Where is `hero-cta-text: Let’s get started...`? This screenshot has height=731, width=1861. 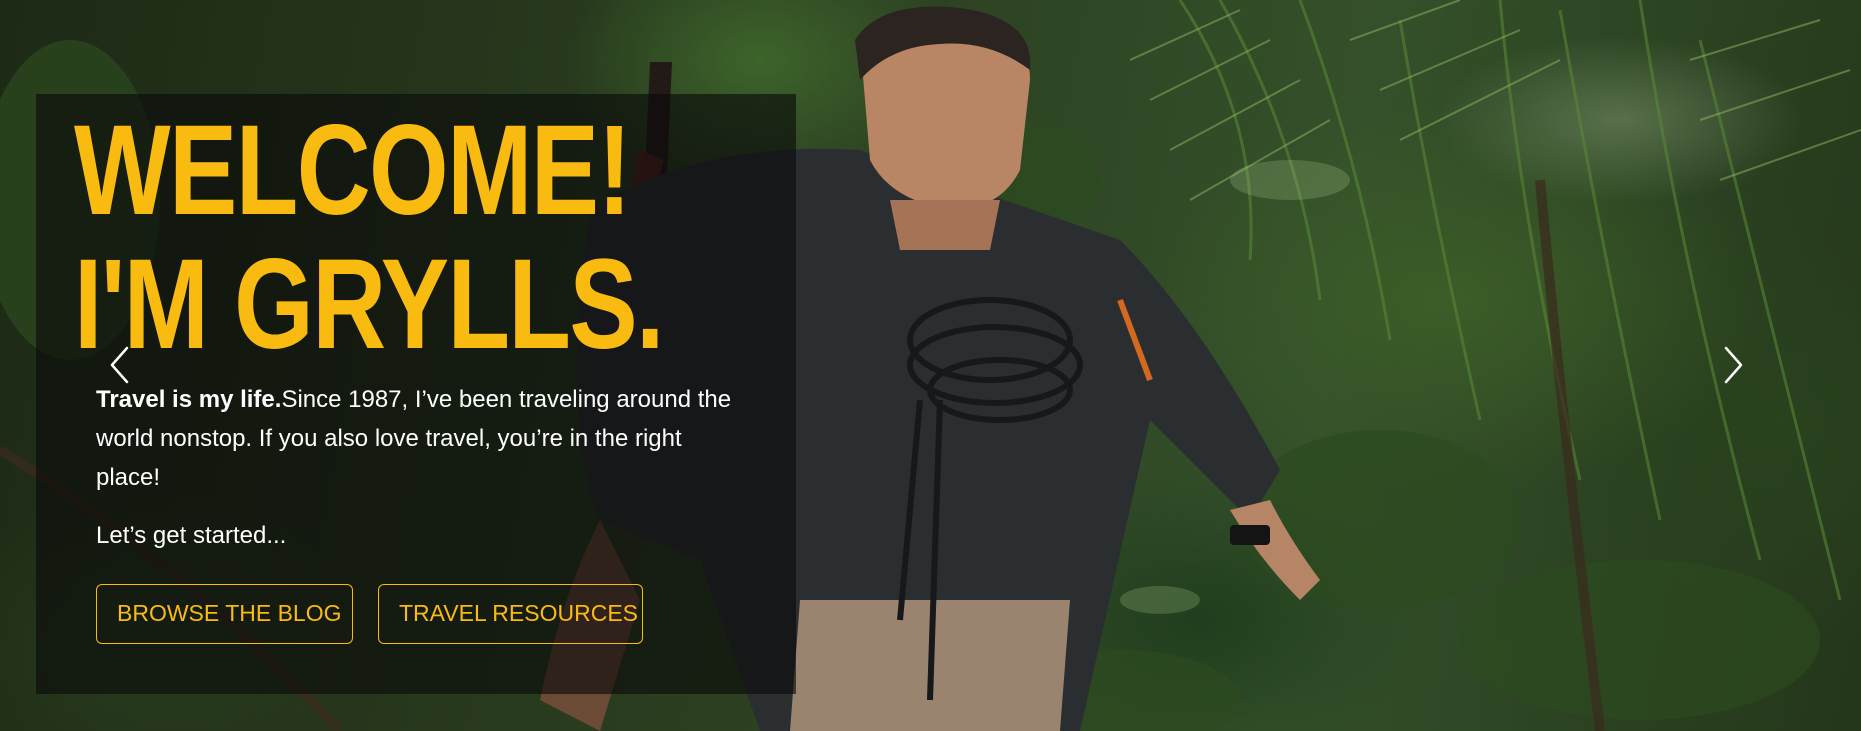
hero-cta-text: Let’s get started... is located at coordinates (191, 535).